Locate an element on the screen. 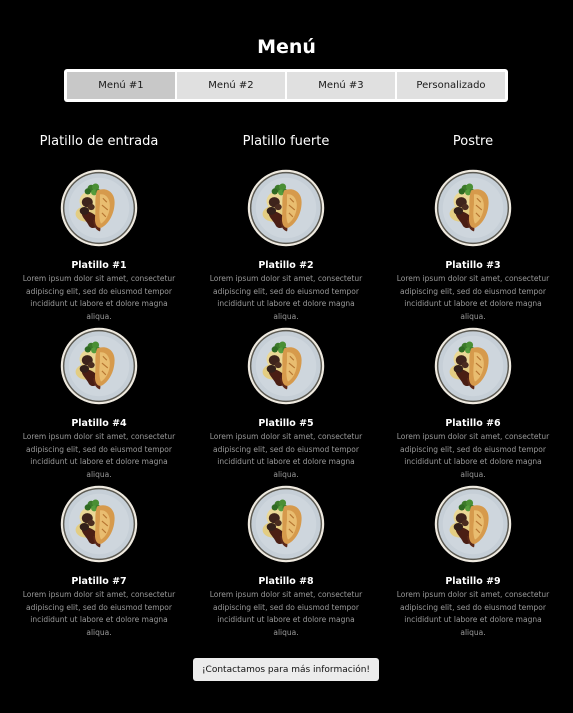 Image resolution: width=573 pixels, height=713 pixels. dish-name: Platillo #5 is located at coordinates (286, 423).